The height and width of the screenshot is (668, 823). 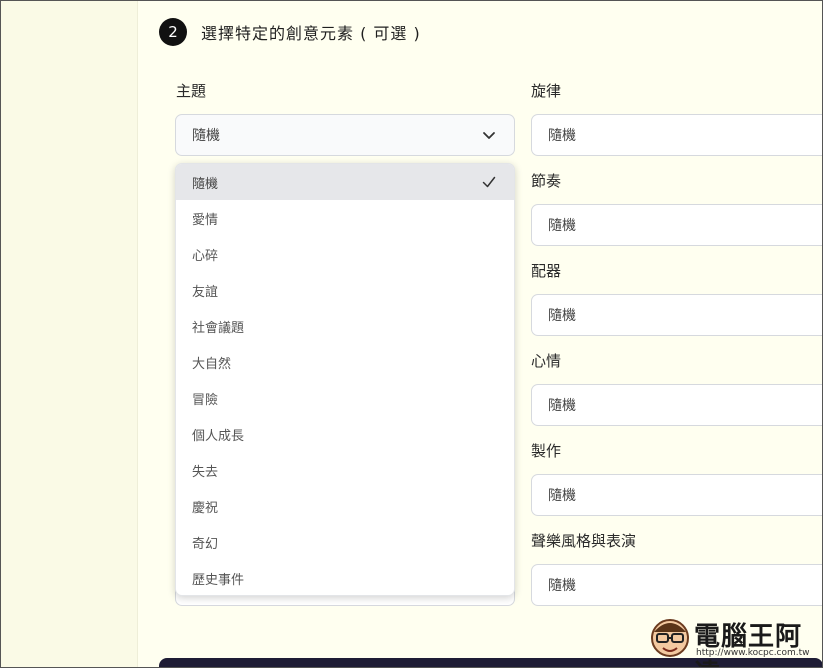 I want to click on melody-label: 旋律, so click(x=546, y=91).